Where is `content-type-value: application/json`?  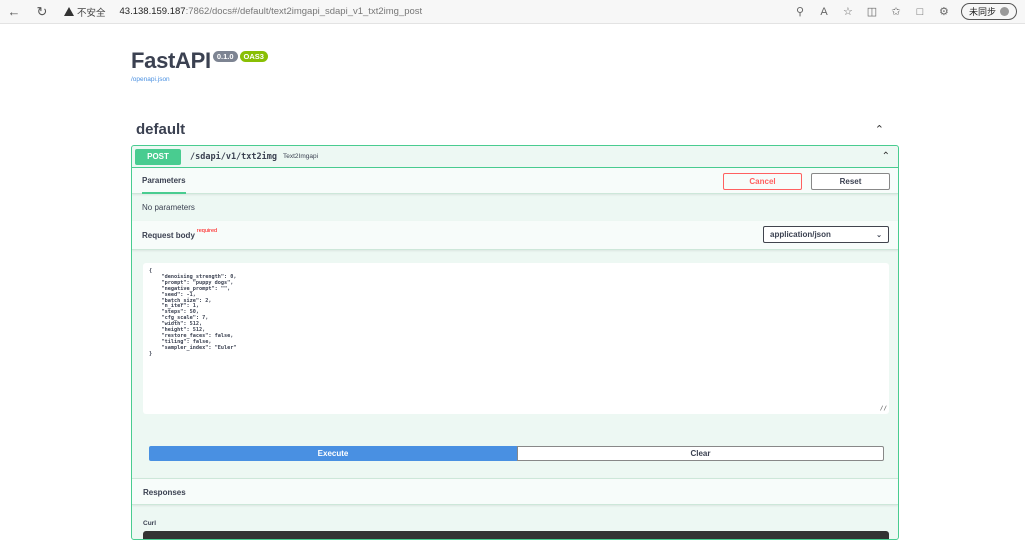 content-type-value: application/json is located at coordinates (800, 234).